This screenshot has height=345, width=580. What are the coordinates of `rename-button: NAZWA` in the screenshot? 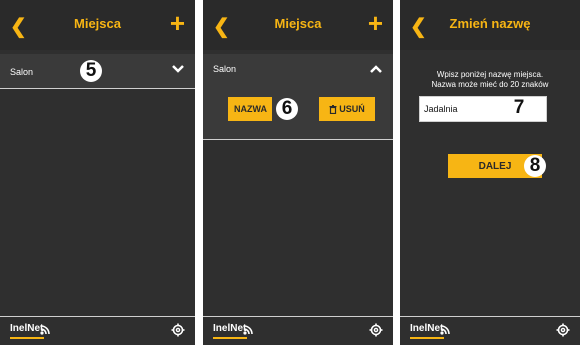 It's located at (250, 109).